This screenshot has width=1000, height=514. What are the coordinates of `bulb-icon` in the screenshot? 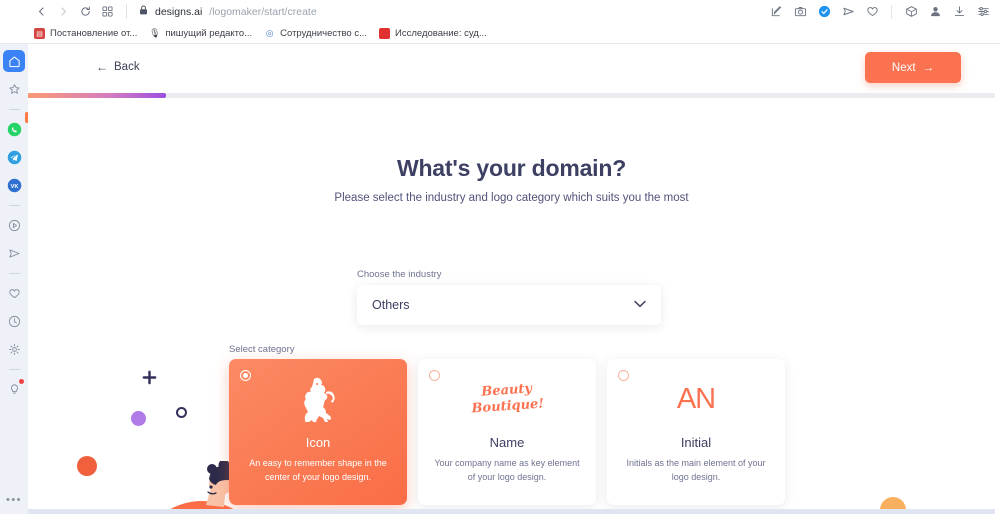 It's located at (14, 389).